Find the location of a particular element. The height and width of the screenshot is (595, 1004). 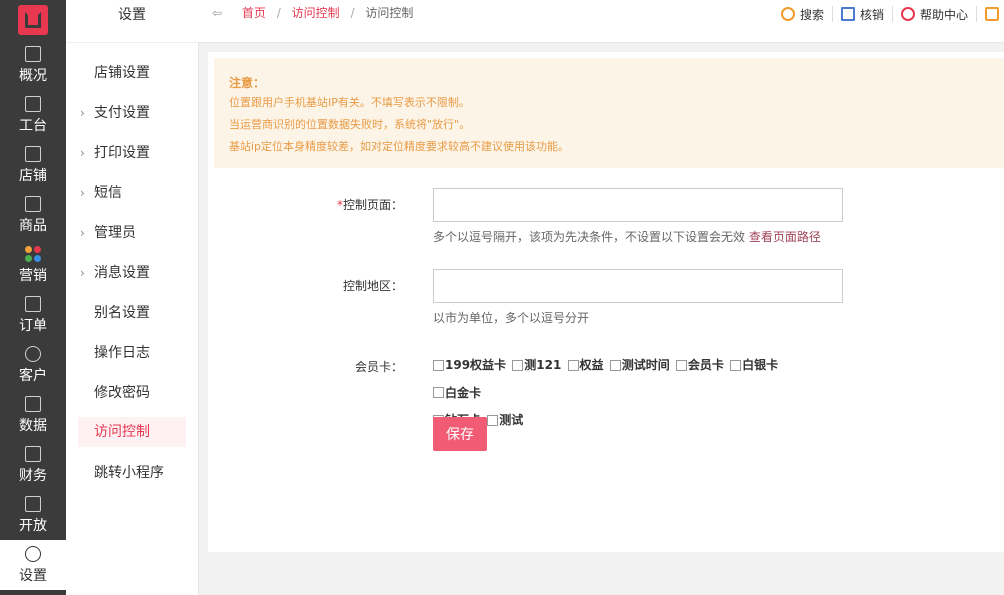

nav-label: 开放 is located at coordinates (33, 525).